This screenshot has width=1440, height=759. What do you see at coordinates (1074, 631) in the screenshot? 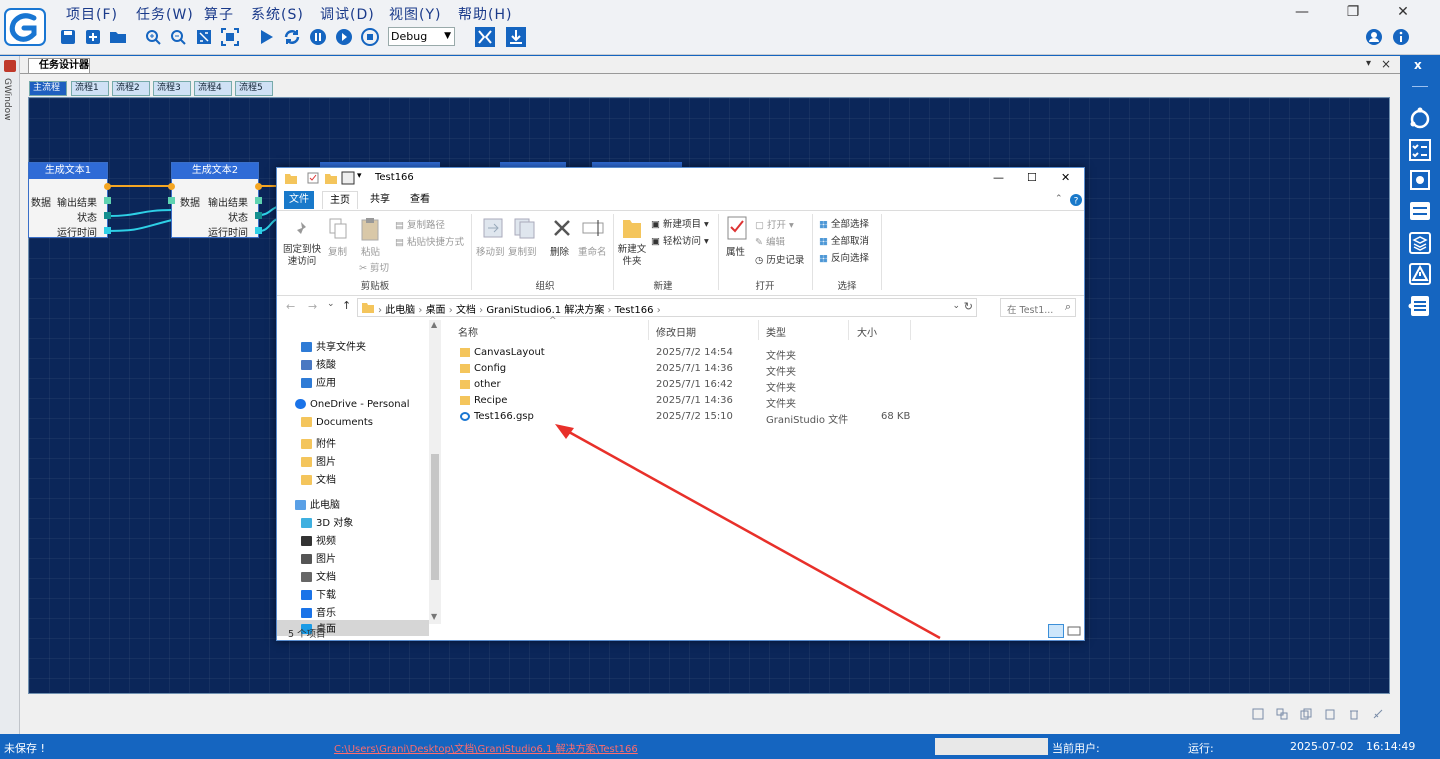
I see `large-icons-view-icon` at bounding box center [1074, 631].